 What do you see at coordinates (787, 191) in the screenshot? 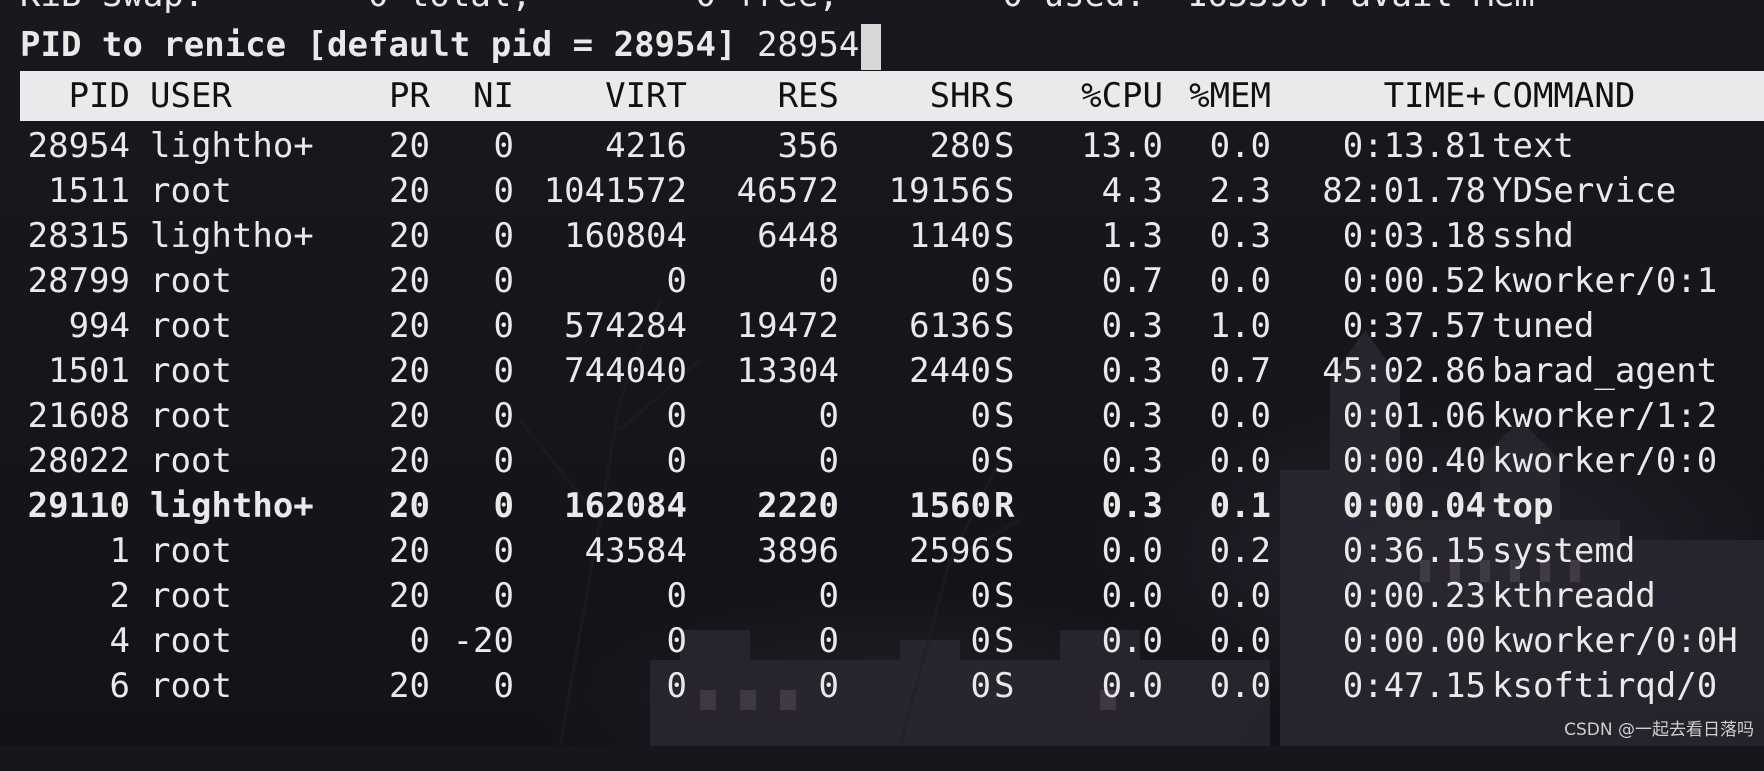
I see `process-res: 46572` at bounding box center [787, 191].